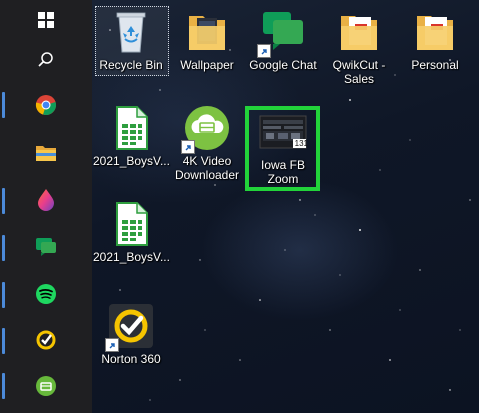  Describe the element at coordinates (3, 201) in the screenshot. I see `drop-app-running-indicator` at that location.